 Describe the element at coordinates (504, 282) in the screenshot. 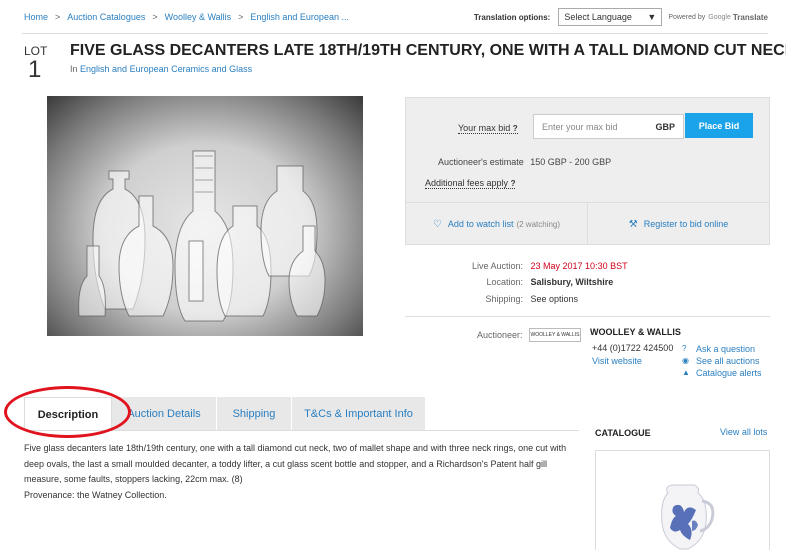

I see `location-key: Location:` at that location.